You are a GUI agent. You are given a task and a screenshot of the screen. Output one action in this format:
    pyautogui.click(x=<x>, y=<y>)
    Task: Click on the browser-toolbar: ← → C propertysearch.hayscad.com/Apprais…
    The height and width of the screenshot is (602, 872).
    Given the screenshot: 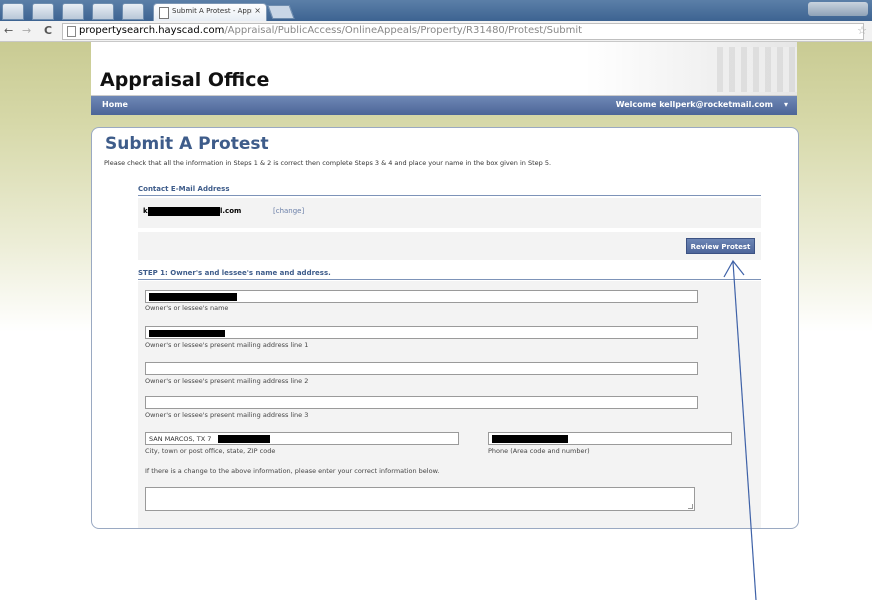 What is the action you would take?
    pyautogui.click(x=436, y=31)
    